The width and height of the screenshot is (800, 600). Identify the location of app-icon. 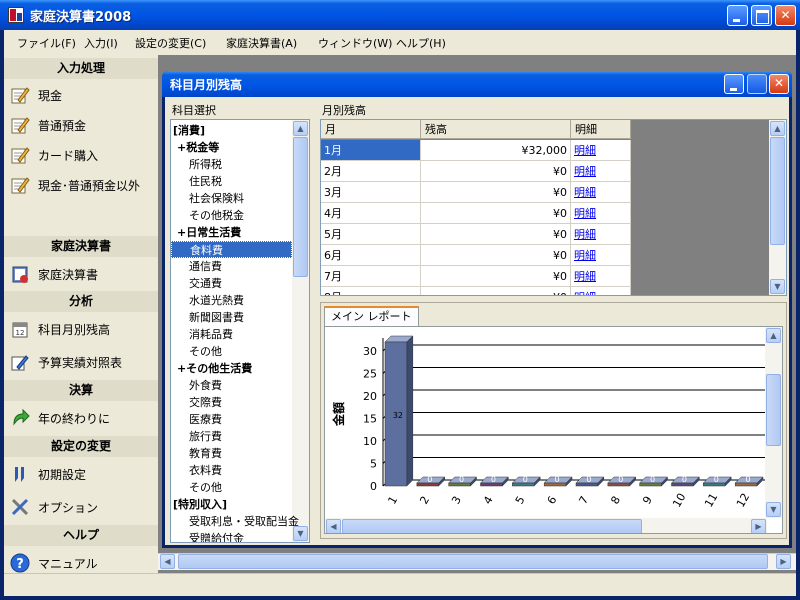
(16, 15).